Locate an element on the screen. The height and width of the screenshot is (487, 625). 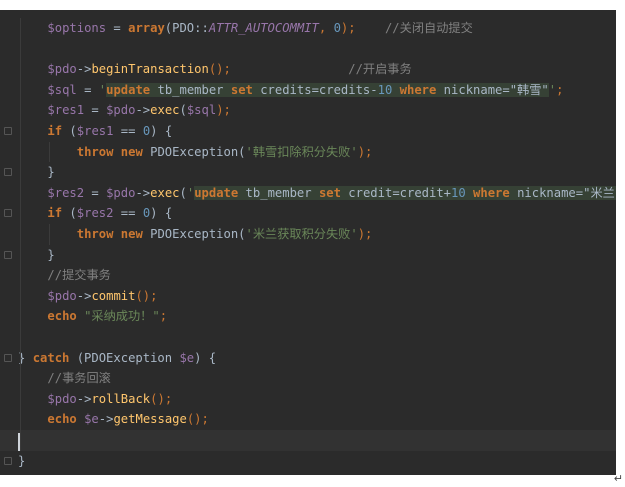
code-token: credit=credit+ is located at coordinates (396, 192).